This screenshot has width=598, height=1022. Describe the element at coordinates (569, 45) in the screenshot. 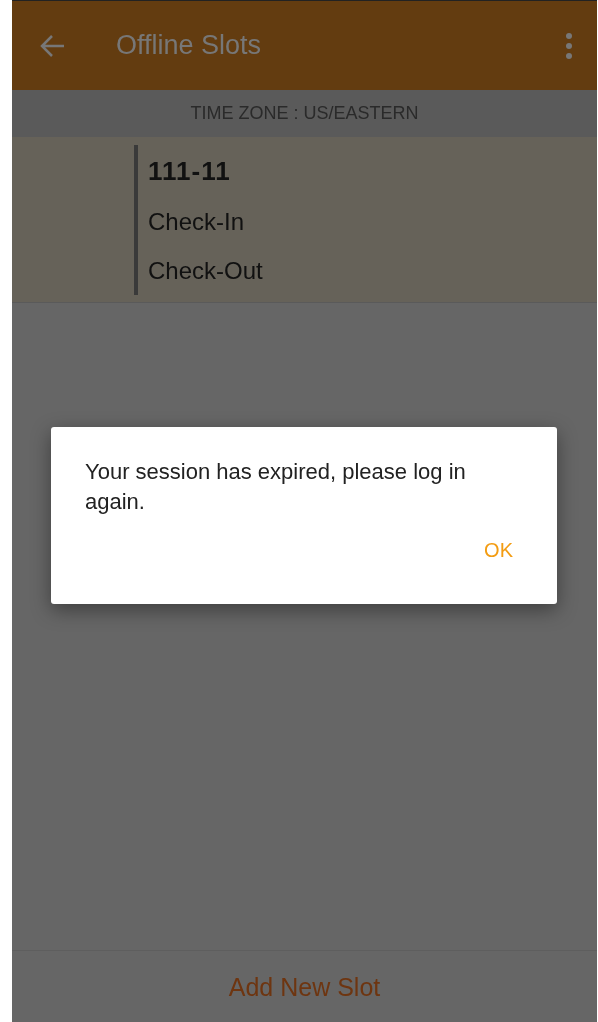

I see `more-menu-icon` at that location.